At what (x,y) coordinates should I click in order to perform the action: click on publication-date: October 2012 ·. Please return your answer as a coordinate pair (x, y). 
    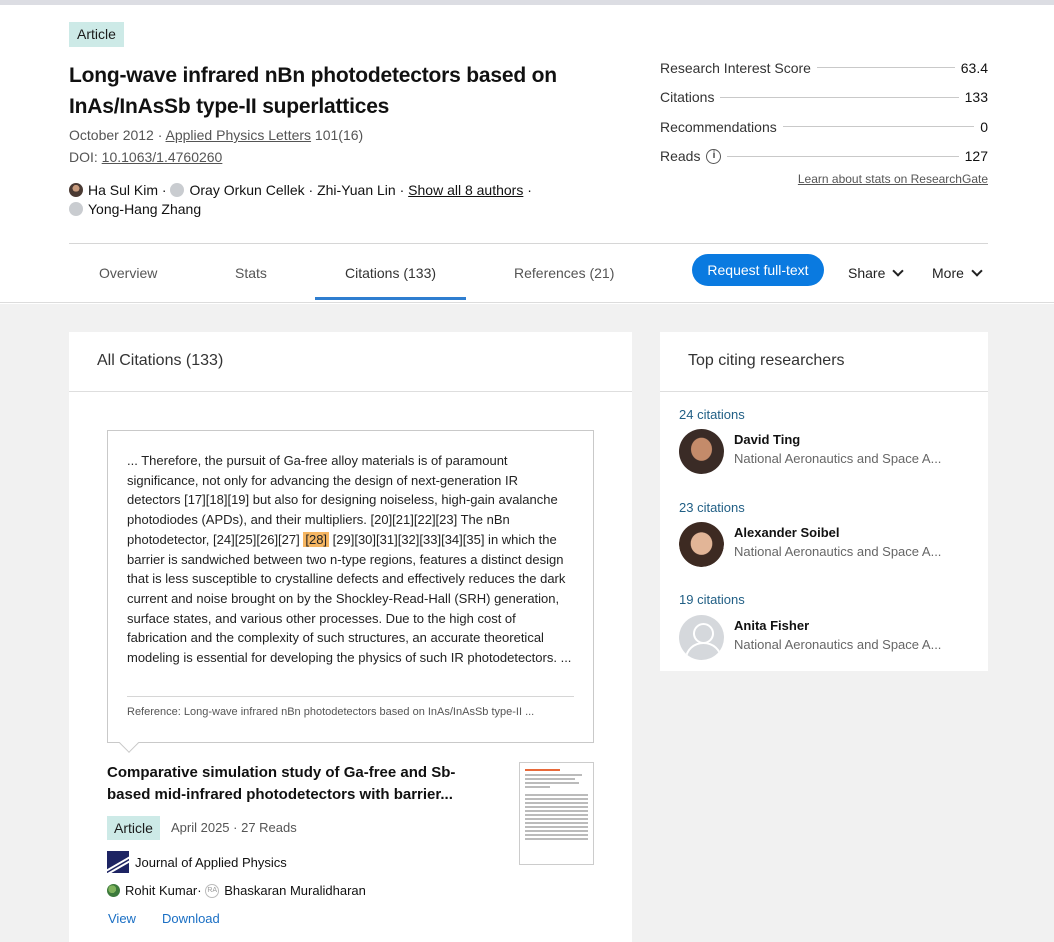
    Looking at the image, I should click on (117, 135).